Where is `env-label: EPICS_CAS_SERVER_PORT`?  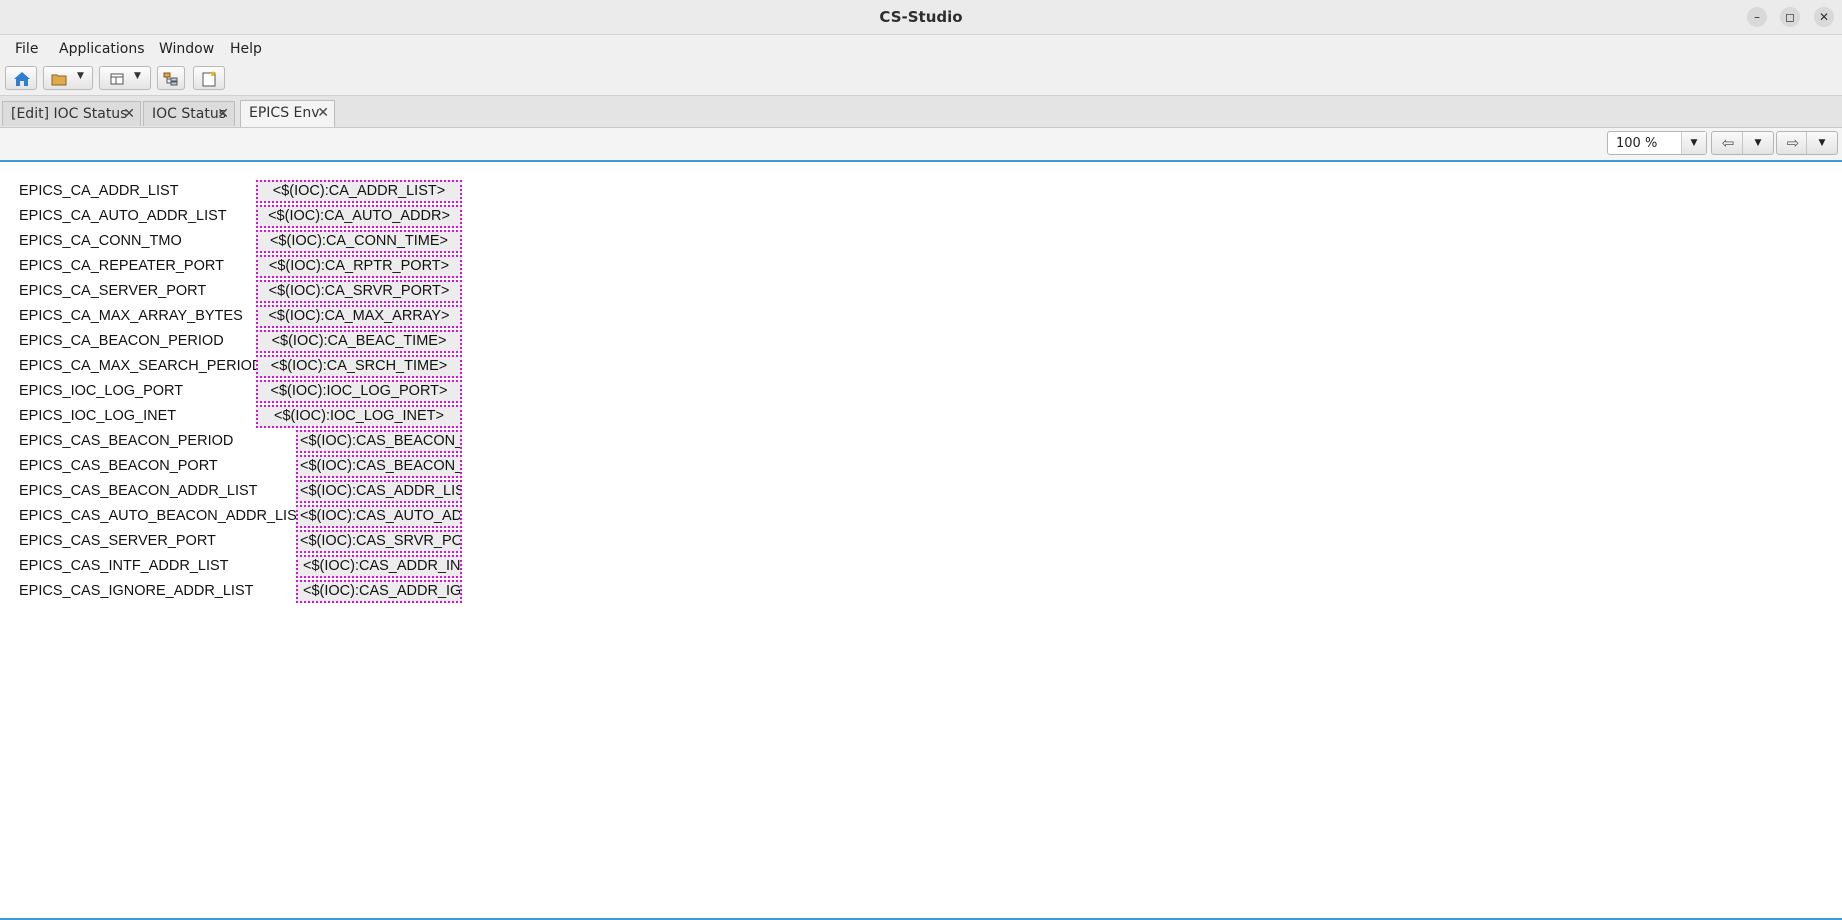
env-label: EPICS_CAS_SERVER_PORT is located at coordinates (117, 541).